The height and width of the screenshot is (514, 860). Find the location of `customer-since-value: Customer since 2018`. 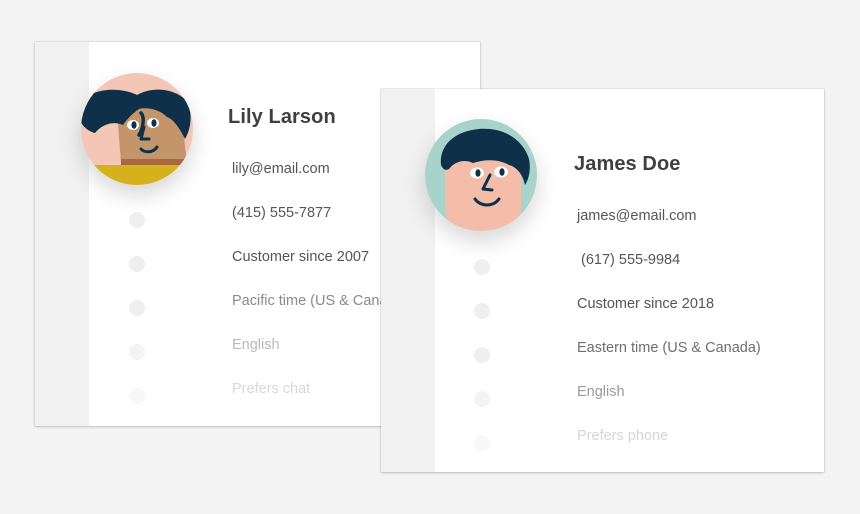

customer-since-value: Customer since 2018 is located at coordinates (646, 304).